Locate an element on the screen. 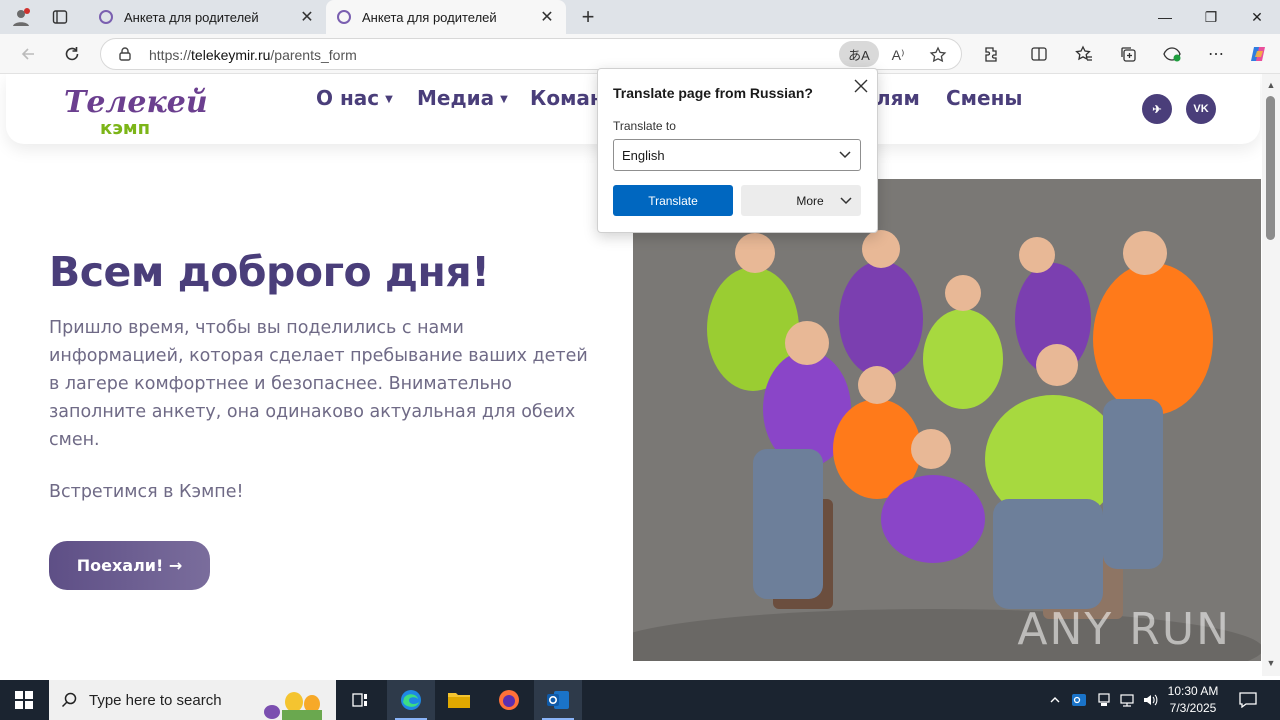 The height and width of the screenshot is (720, 1280). taskbar-clock: 10:30 AM 7/3/2025 is located at coordinates (1193, 700).